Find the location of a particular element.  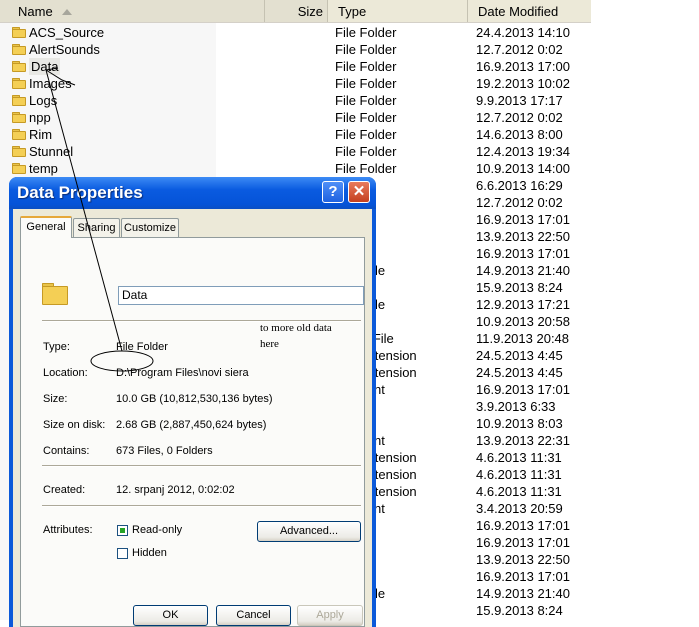

table-row: Data File Folder 16.9.2013 17:00 is located at coordinates (300, 66).